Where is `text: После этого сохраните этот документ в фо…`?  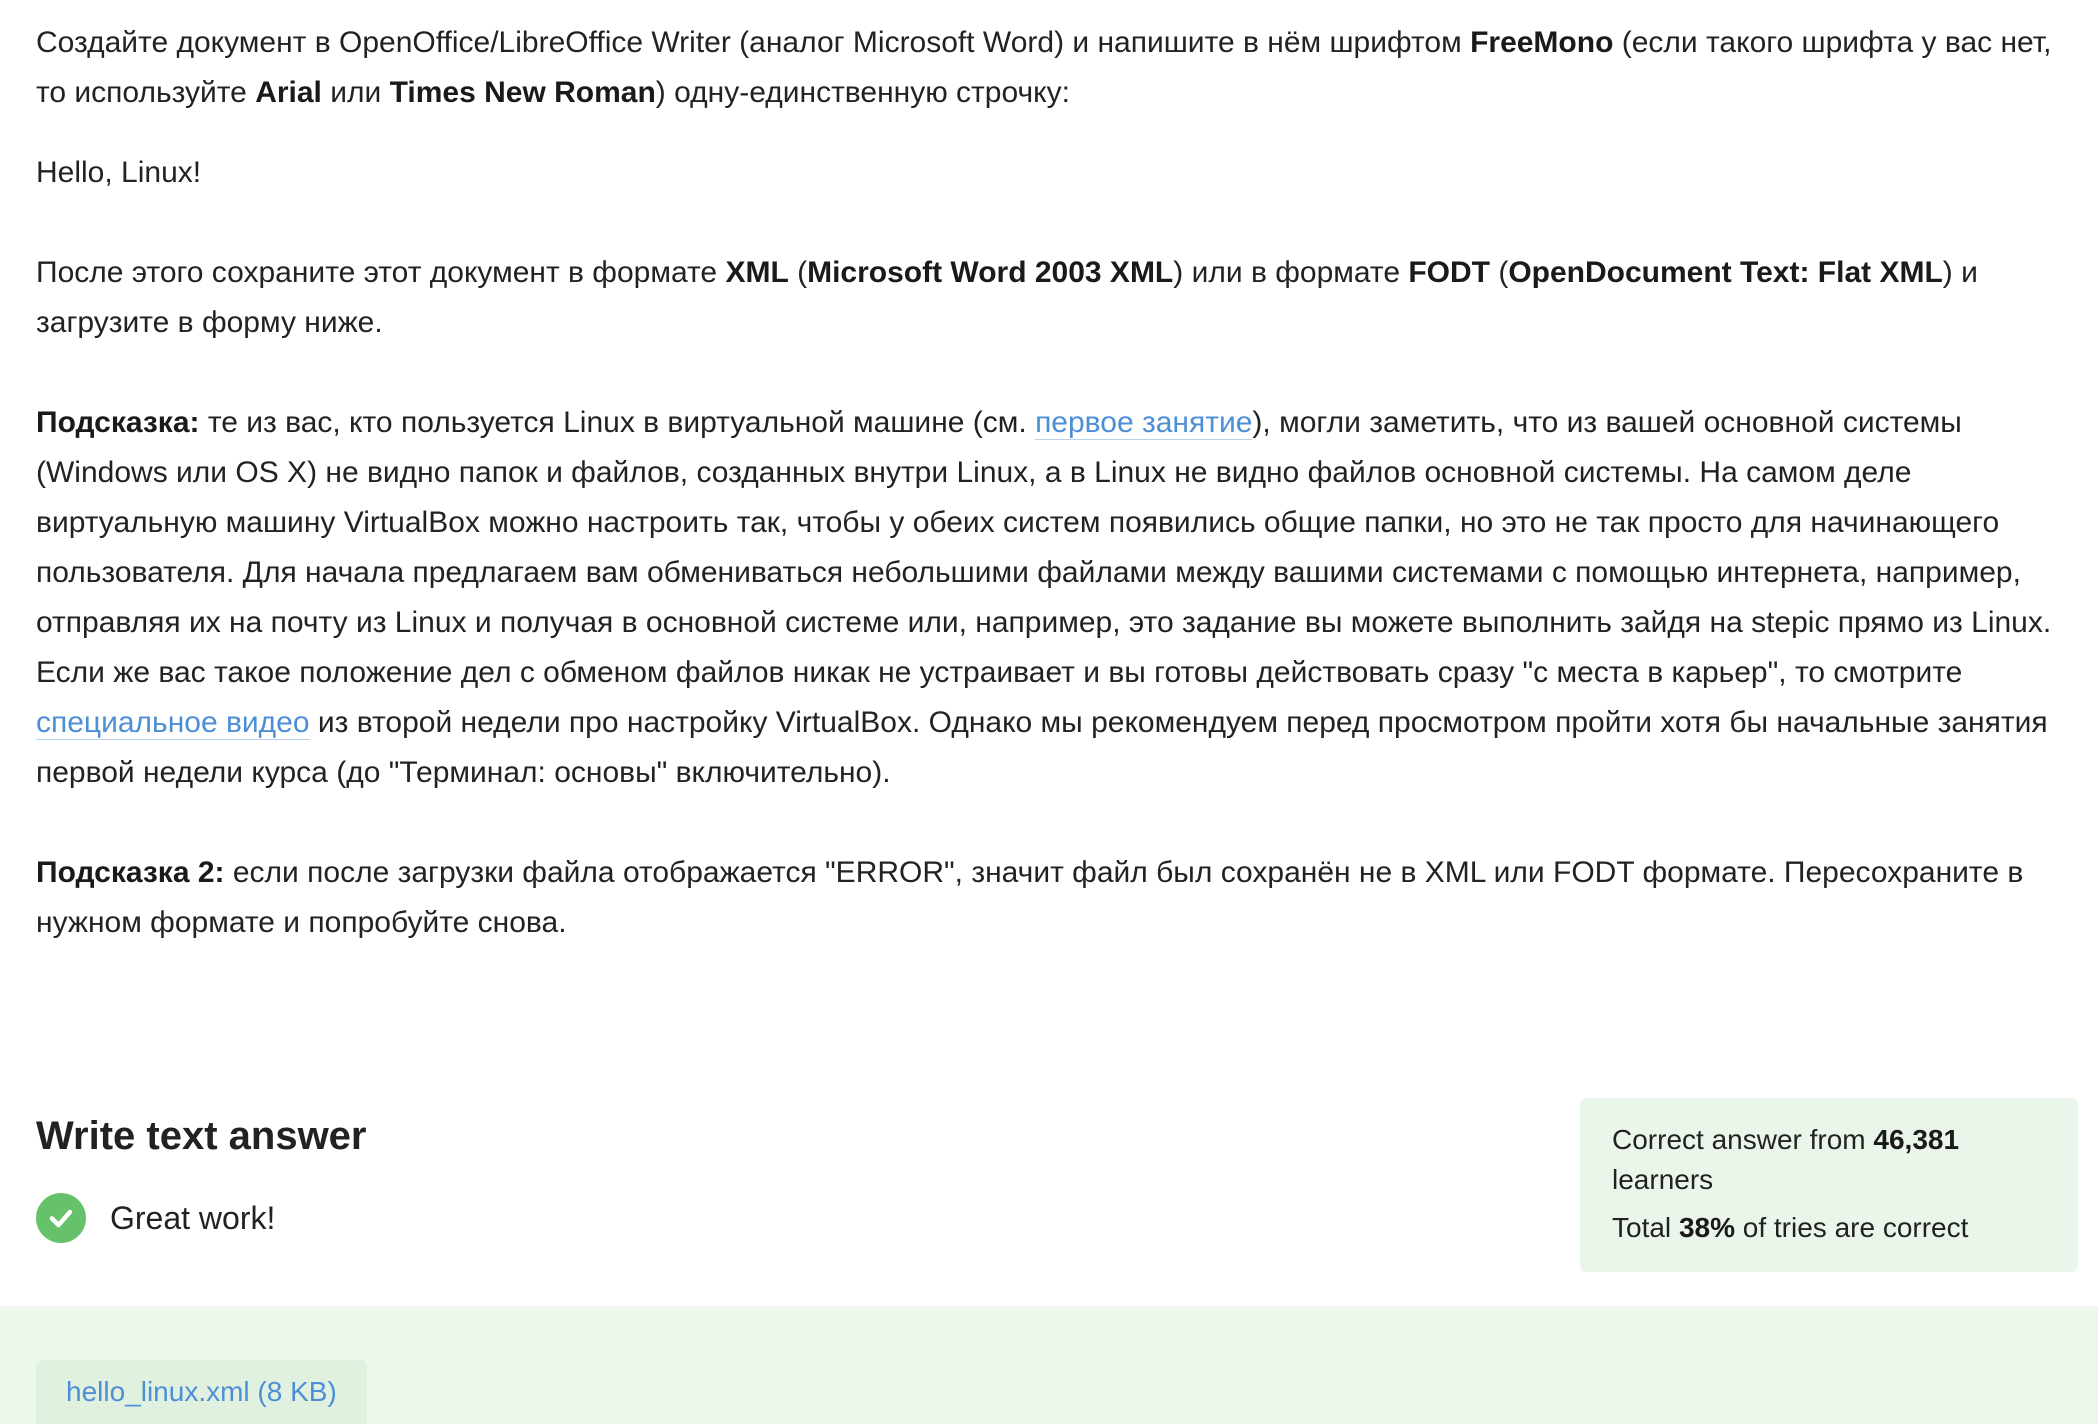
text: После этого сохраните этот документ в фо… is located at coordinates (381, 272).